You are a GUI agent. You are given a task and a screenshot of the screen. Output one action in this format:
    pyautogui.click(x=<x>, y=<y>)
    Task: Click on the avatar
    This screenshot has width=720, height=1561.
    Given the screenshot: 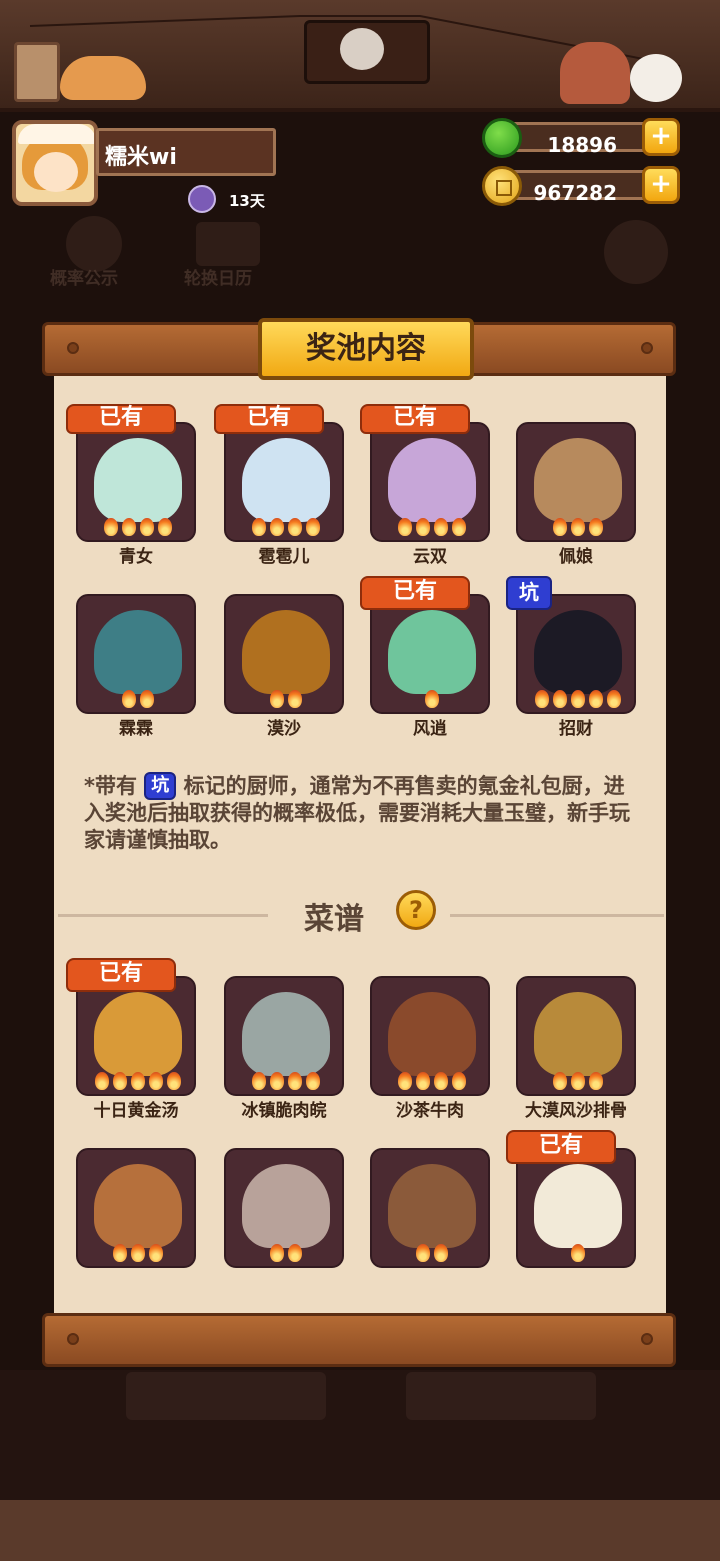 What is the action you would take?
    pyautogui.click(x=55, y=163)
    